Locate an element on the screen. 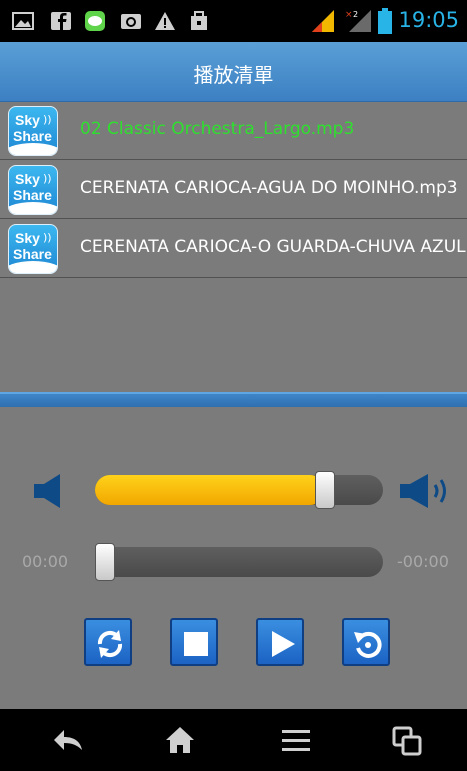 The image size is (467, 771). repeat-button is located at coordinates (108, 642).